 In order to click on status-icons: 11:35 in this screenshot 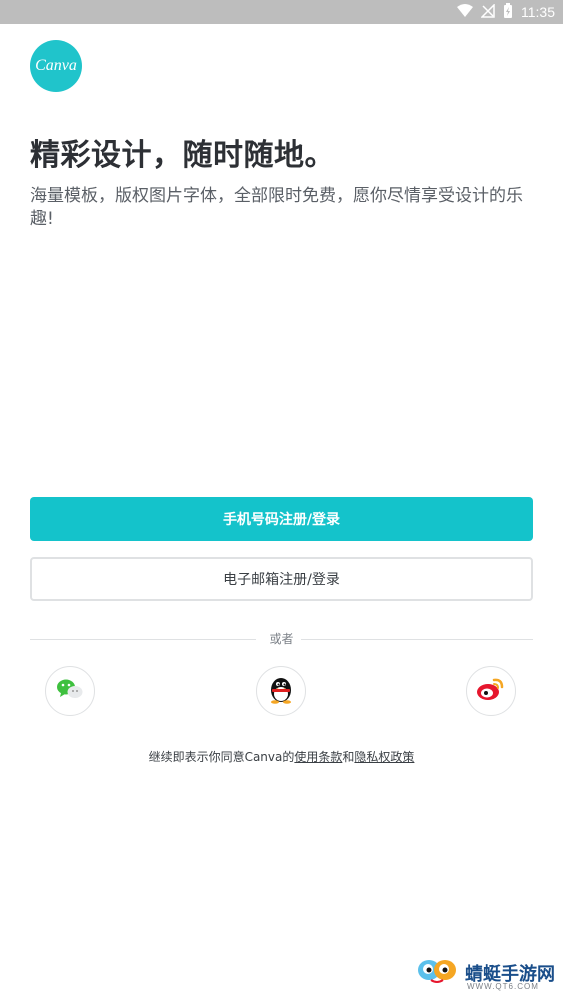, I will do `click(506, 12)`.